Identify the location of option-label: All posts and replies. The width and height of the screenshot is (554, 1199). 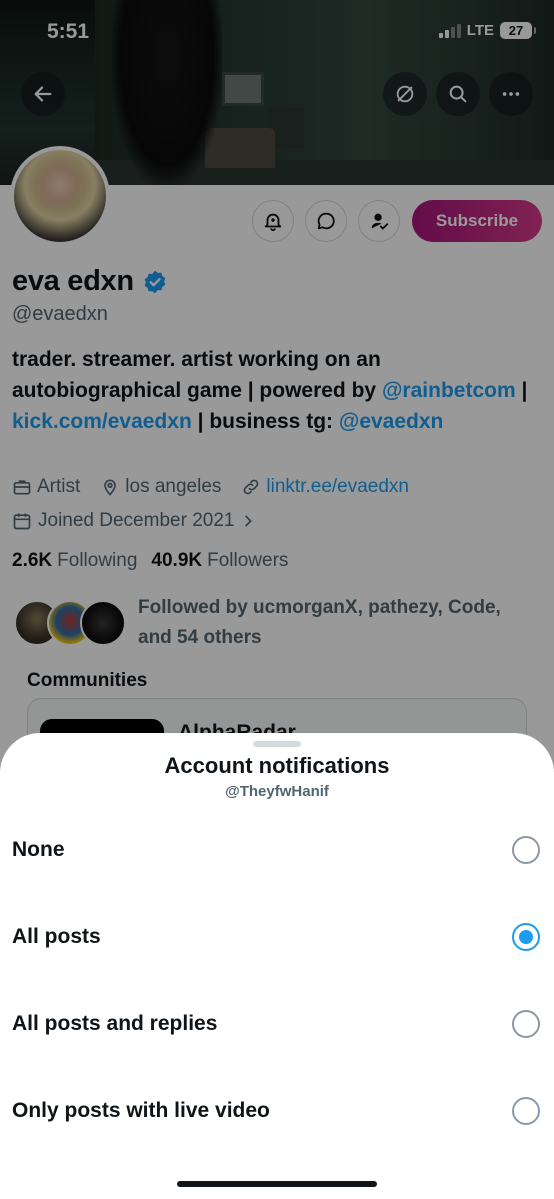
(115, 1023).